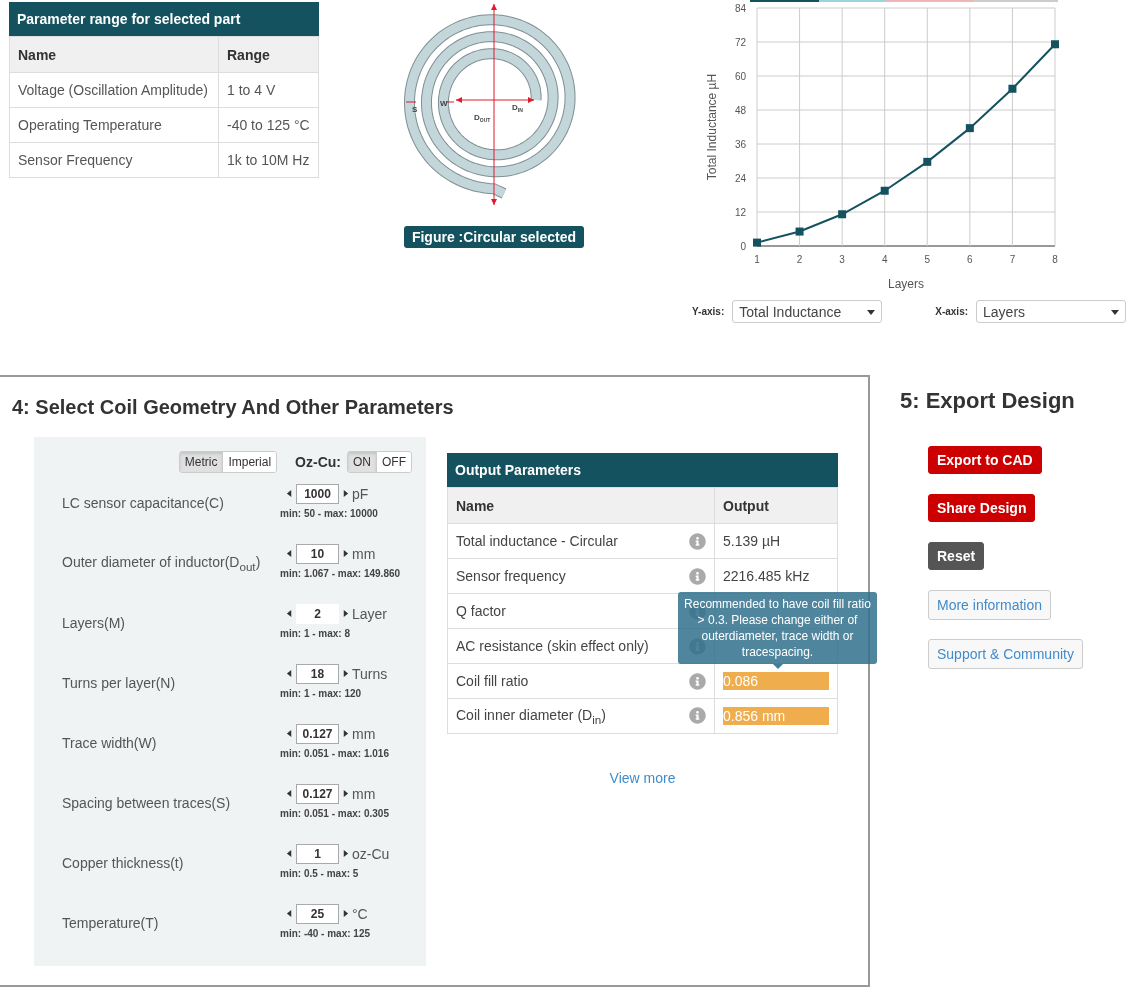 Image resolution: width=1133 pixels, height=998 pixels. What do you see at coordinates (94, 623) in the screenshot?
I see `parameter-label: Layers(M)` at bounding box center [94, 623].